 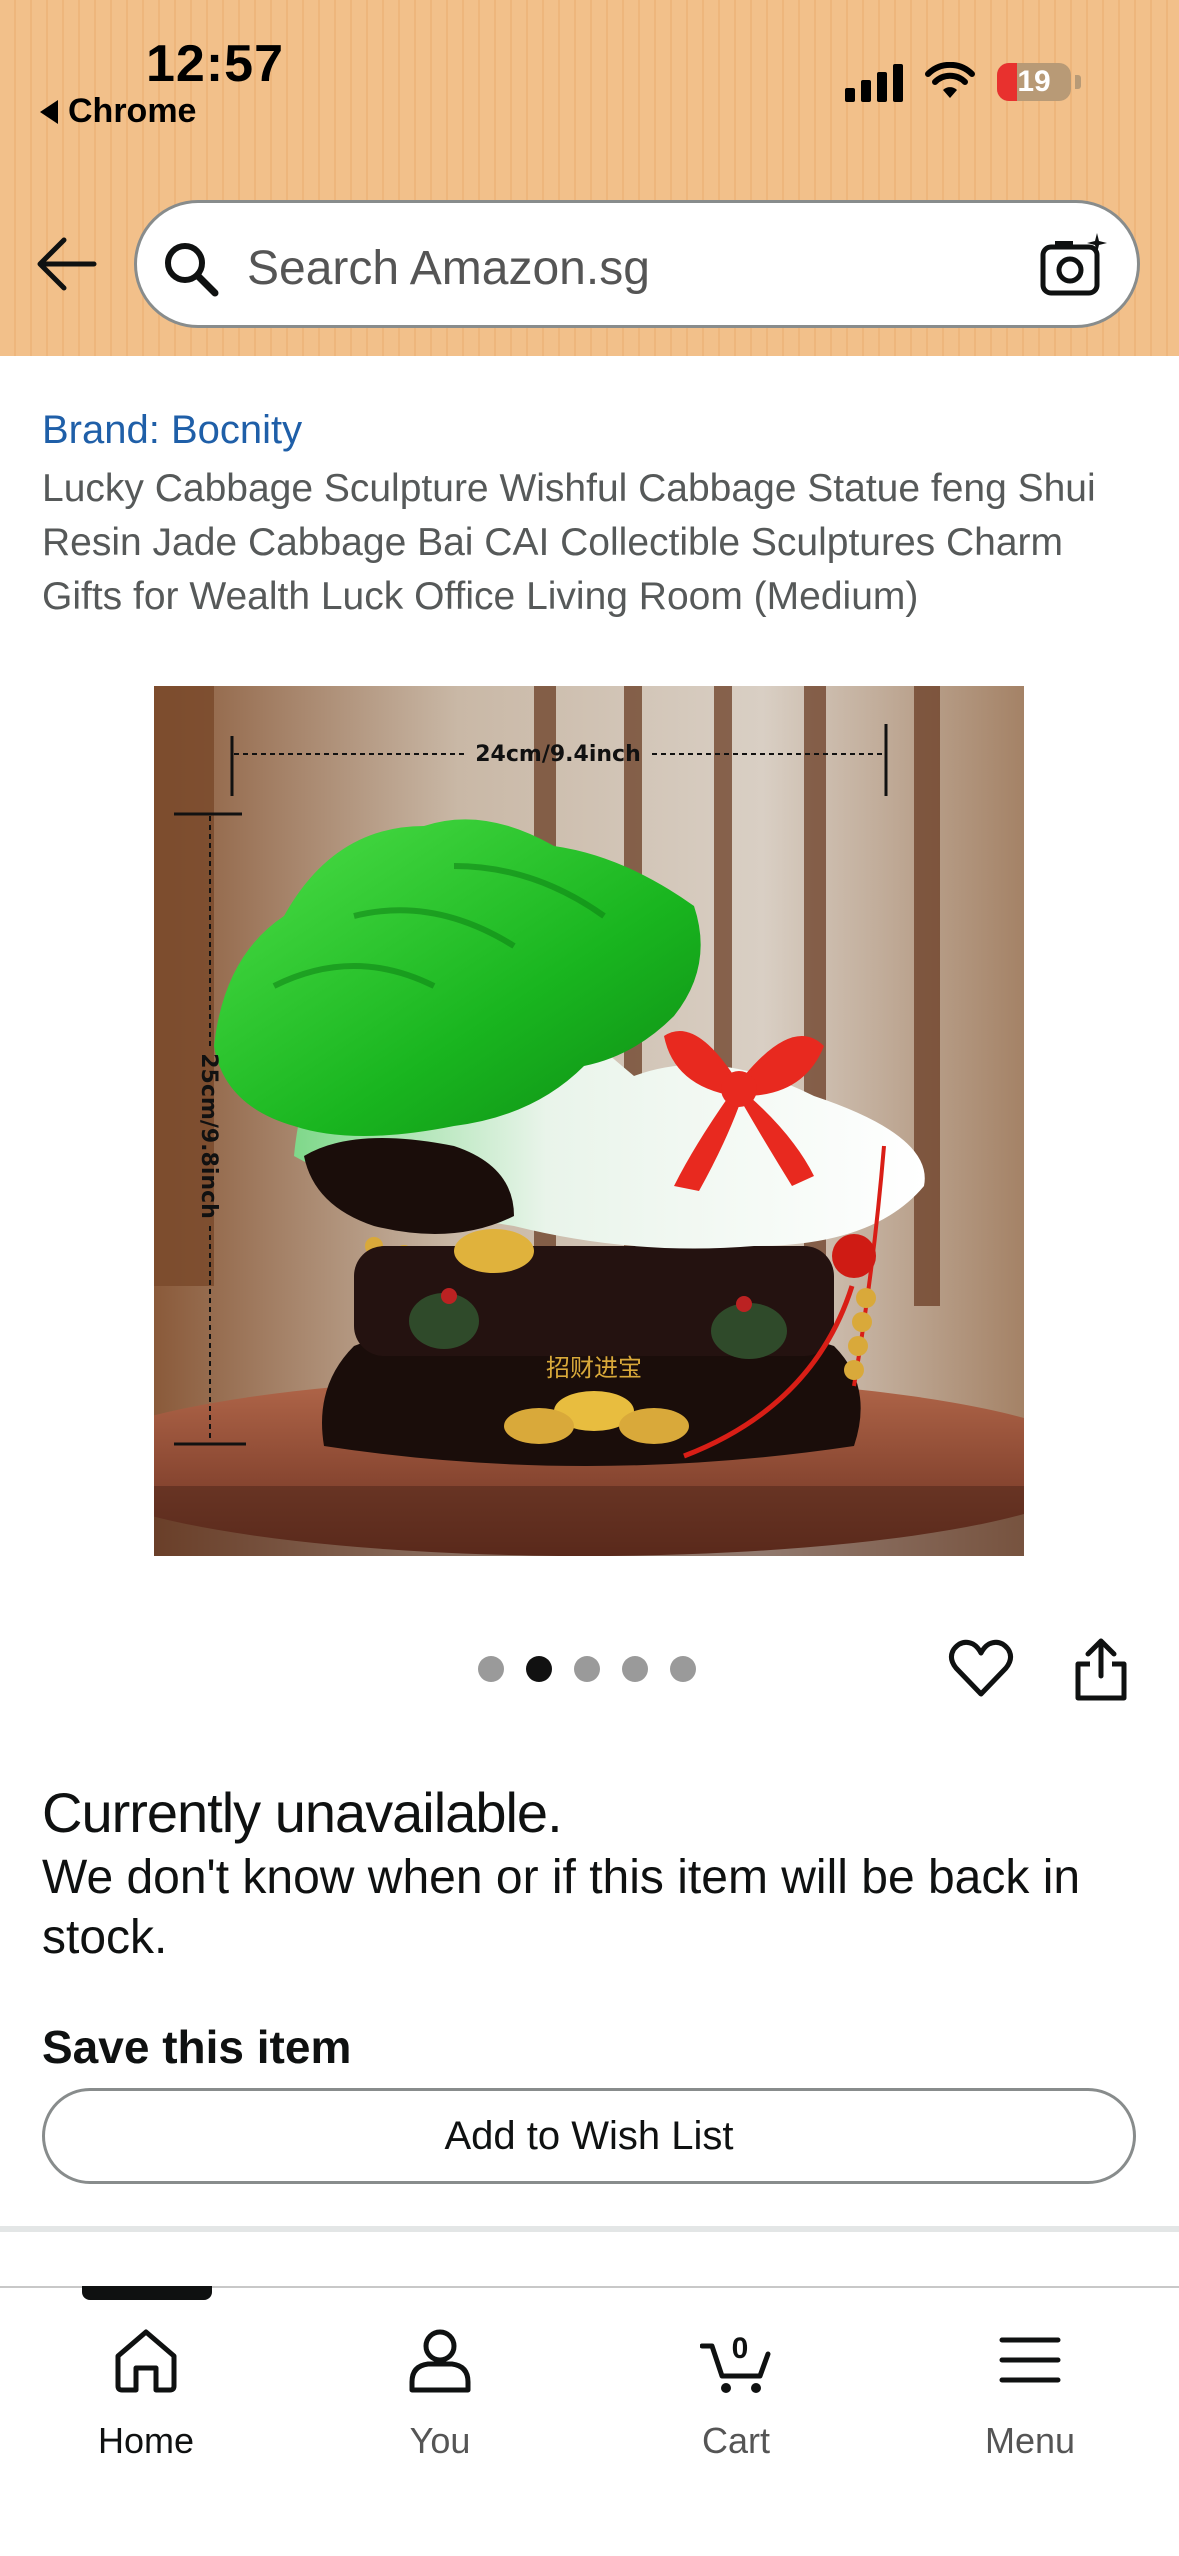 What do you see at coordinates (215, 64) in the screenshot?
I see `status-time: 12:57` at bounding box center [215, 64].